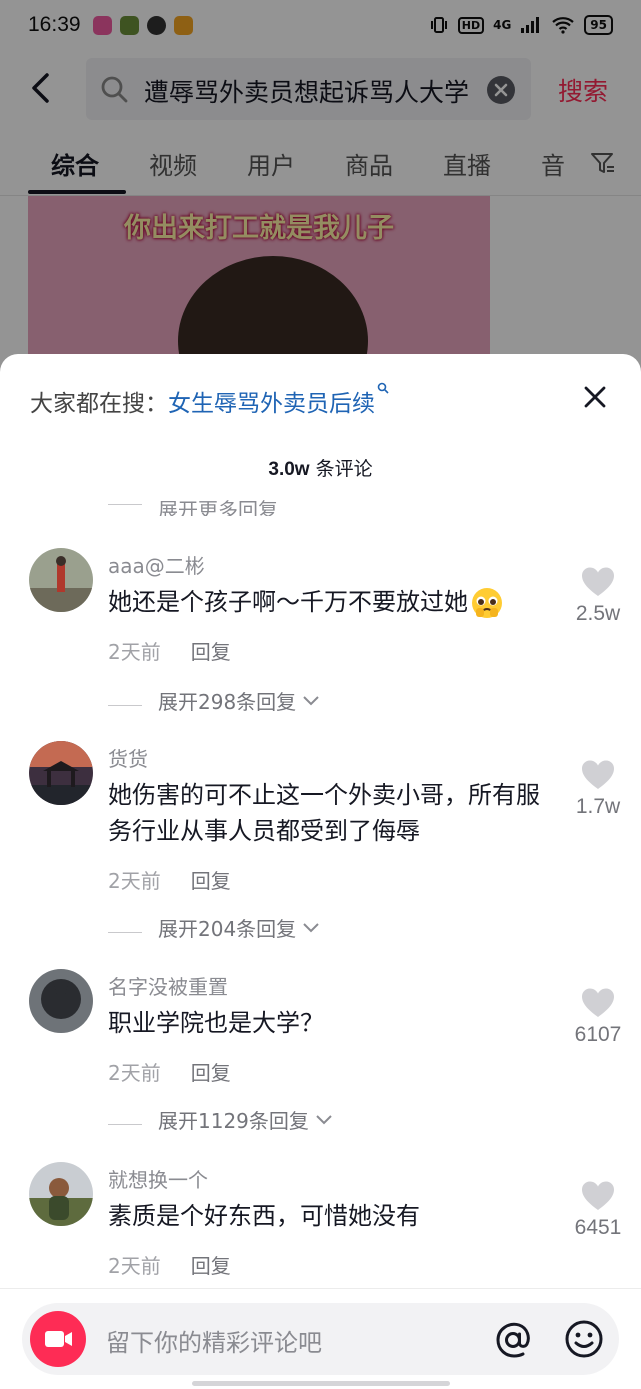 This screenshot has width=641, height=1389. I want to click on comment-count-number: 3.0w, so click(289, 469).